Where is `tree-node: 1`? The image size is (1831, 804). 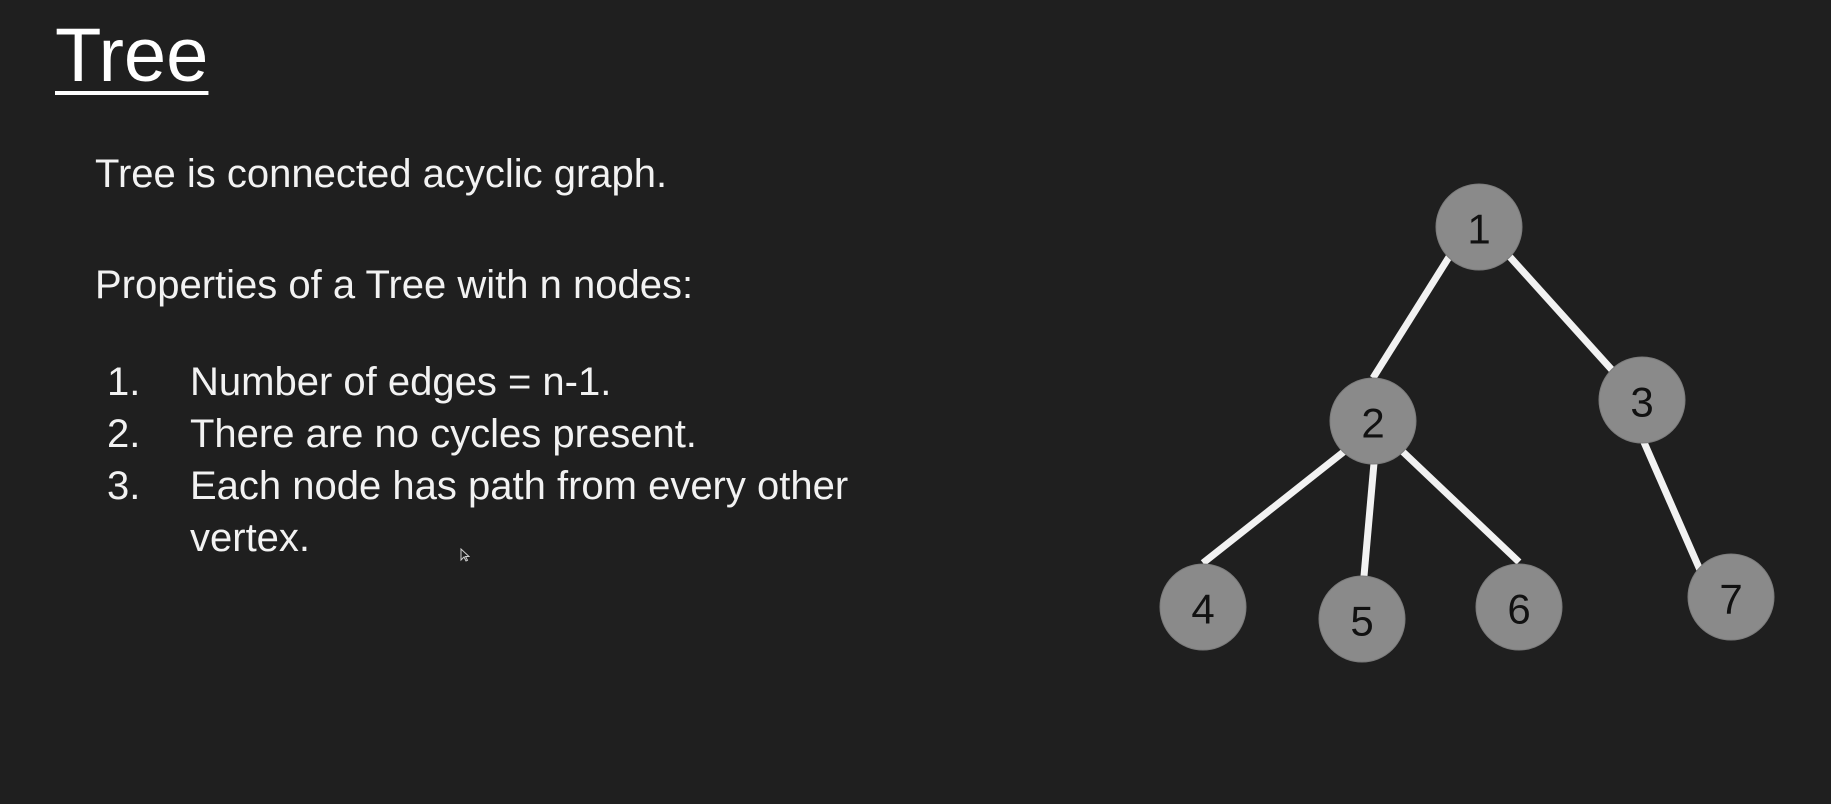
tree-node: 1 is located at coordinates (1479, 227).